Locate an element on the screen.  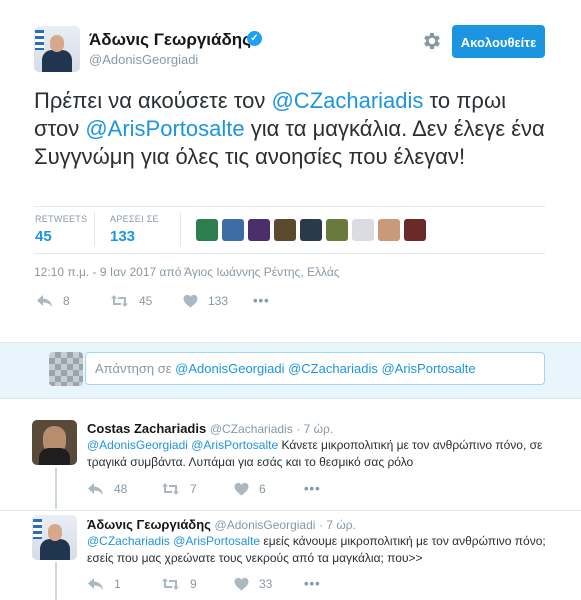
retweets-count: 45 is located at coordinates (43, 236).